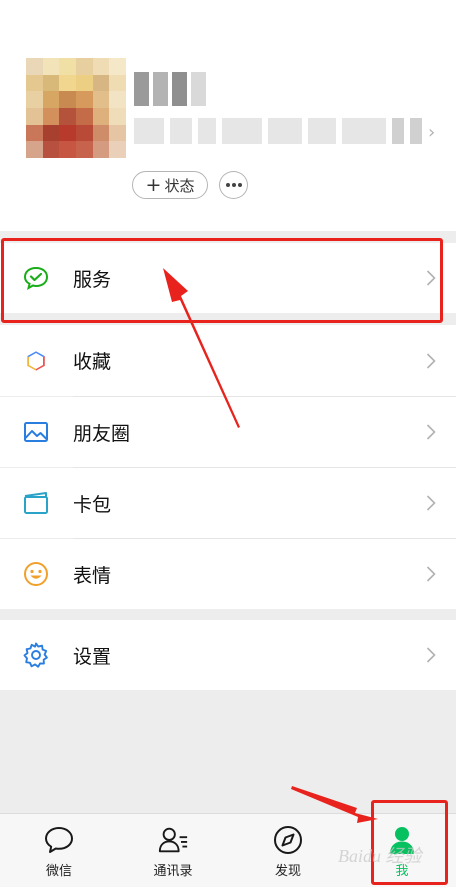 The image size is (456, 887). I want to click on status-button: + 状态, so click(170, 185).